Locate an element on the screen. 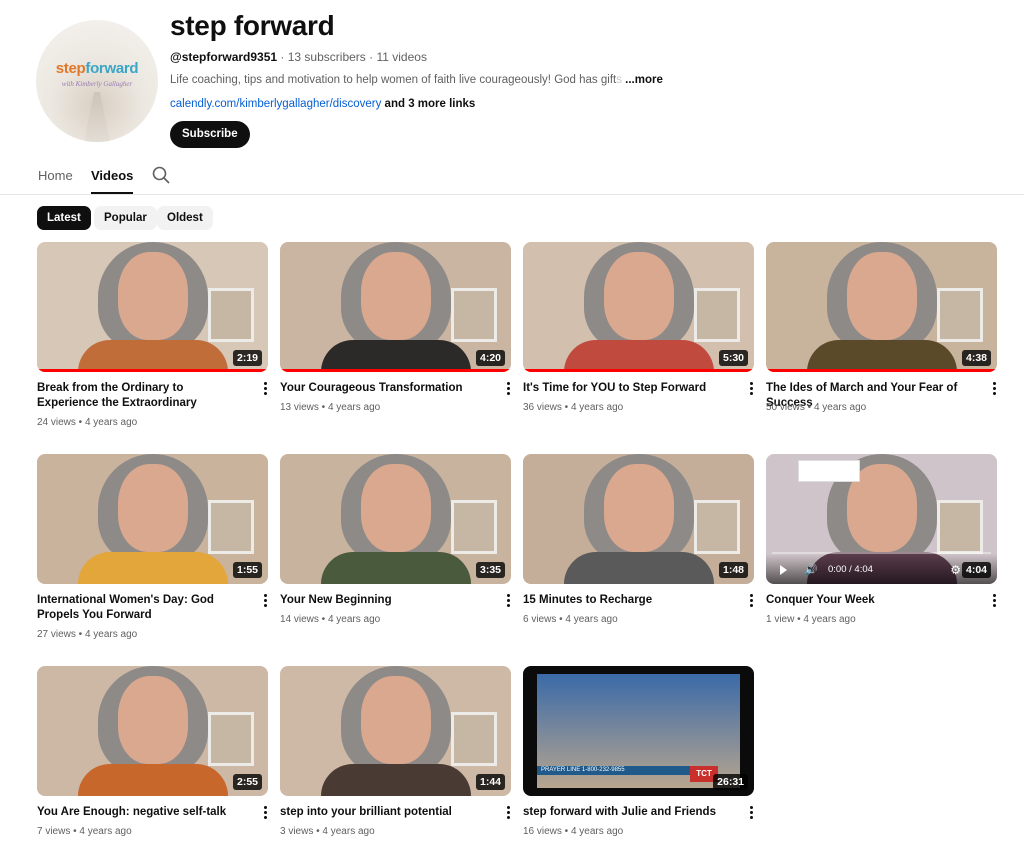  video-duration: 1:55 is located at coordinates (247, 570).